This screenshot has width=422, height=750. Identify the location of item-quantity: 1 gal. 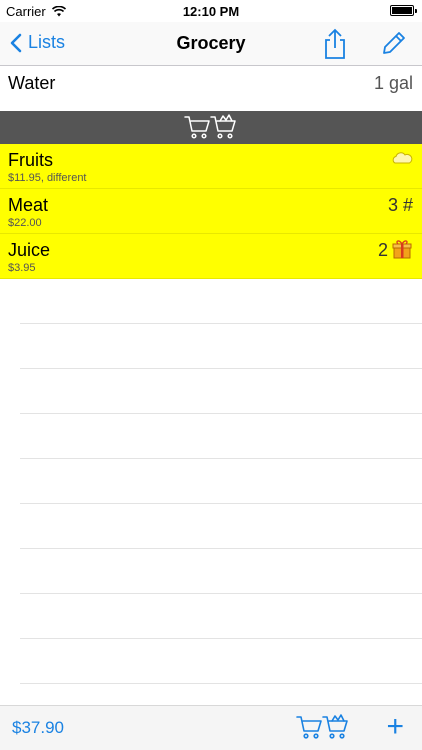
(393, 83).